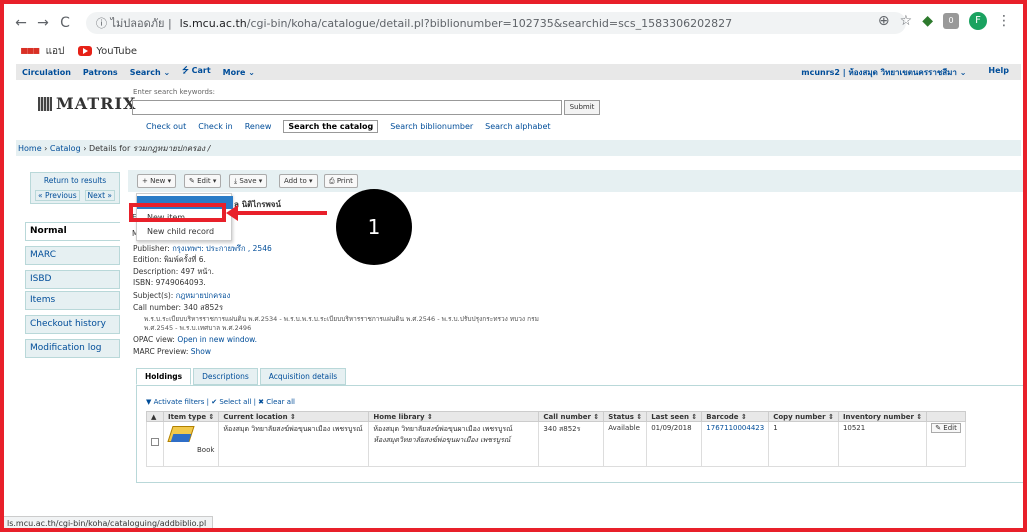  I want to click on sidebar-tab-marc: MARC, so click(72, 255).